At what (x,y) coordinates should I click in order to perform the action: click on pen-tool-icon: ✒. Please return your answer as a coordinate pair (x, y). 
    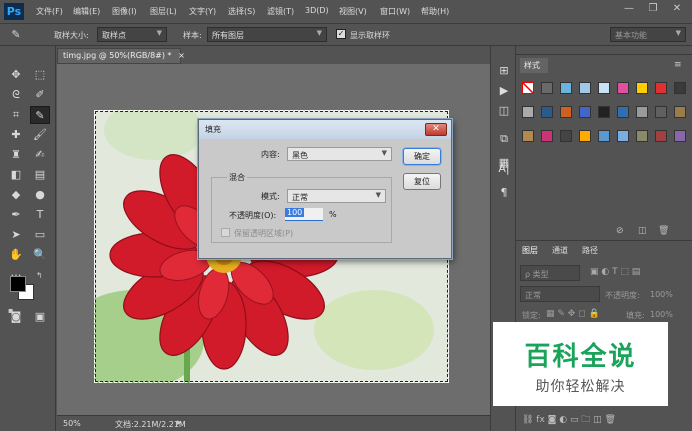
    Looking at the image, I should click on (16, 215).